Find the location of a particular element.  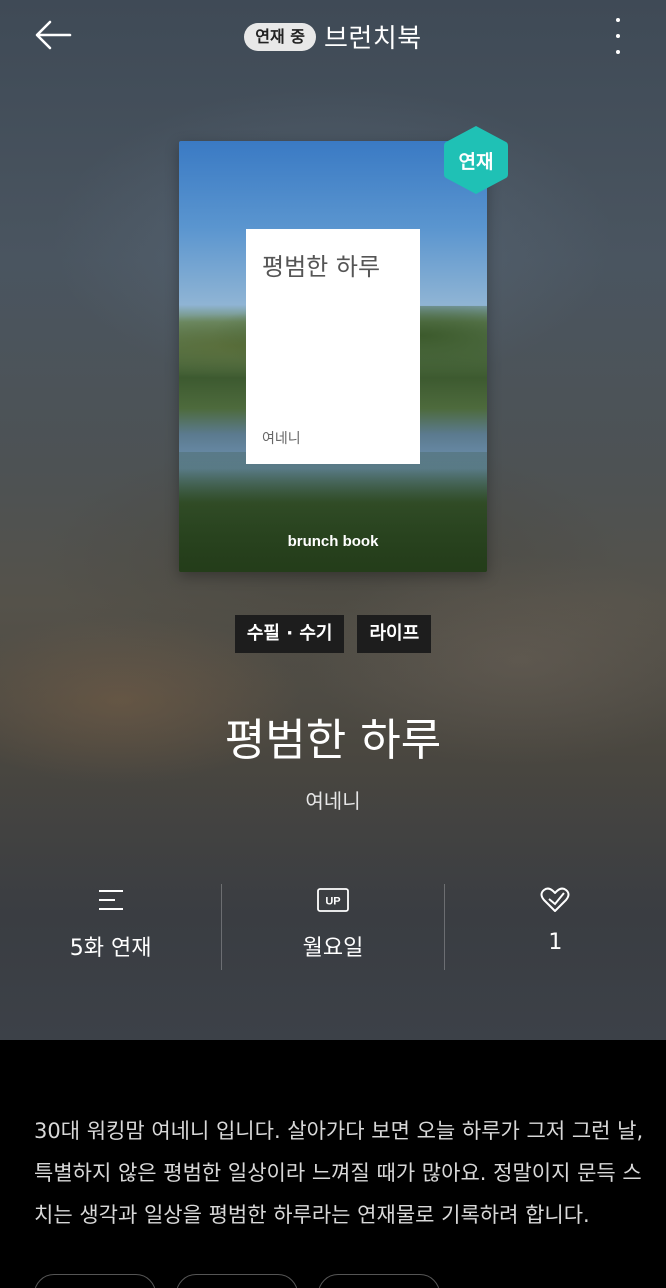

update-day-icon: UP is located at coordinates (333, 900).